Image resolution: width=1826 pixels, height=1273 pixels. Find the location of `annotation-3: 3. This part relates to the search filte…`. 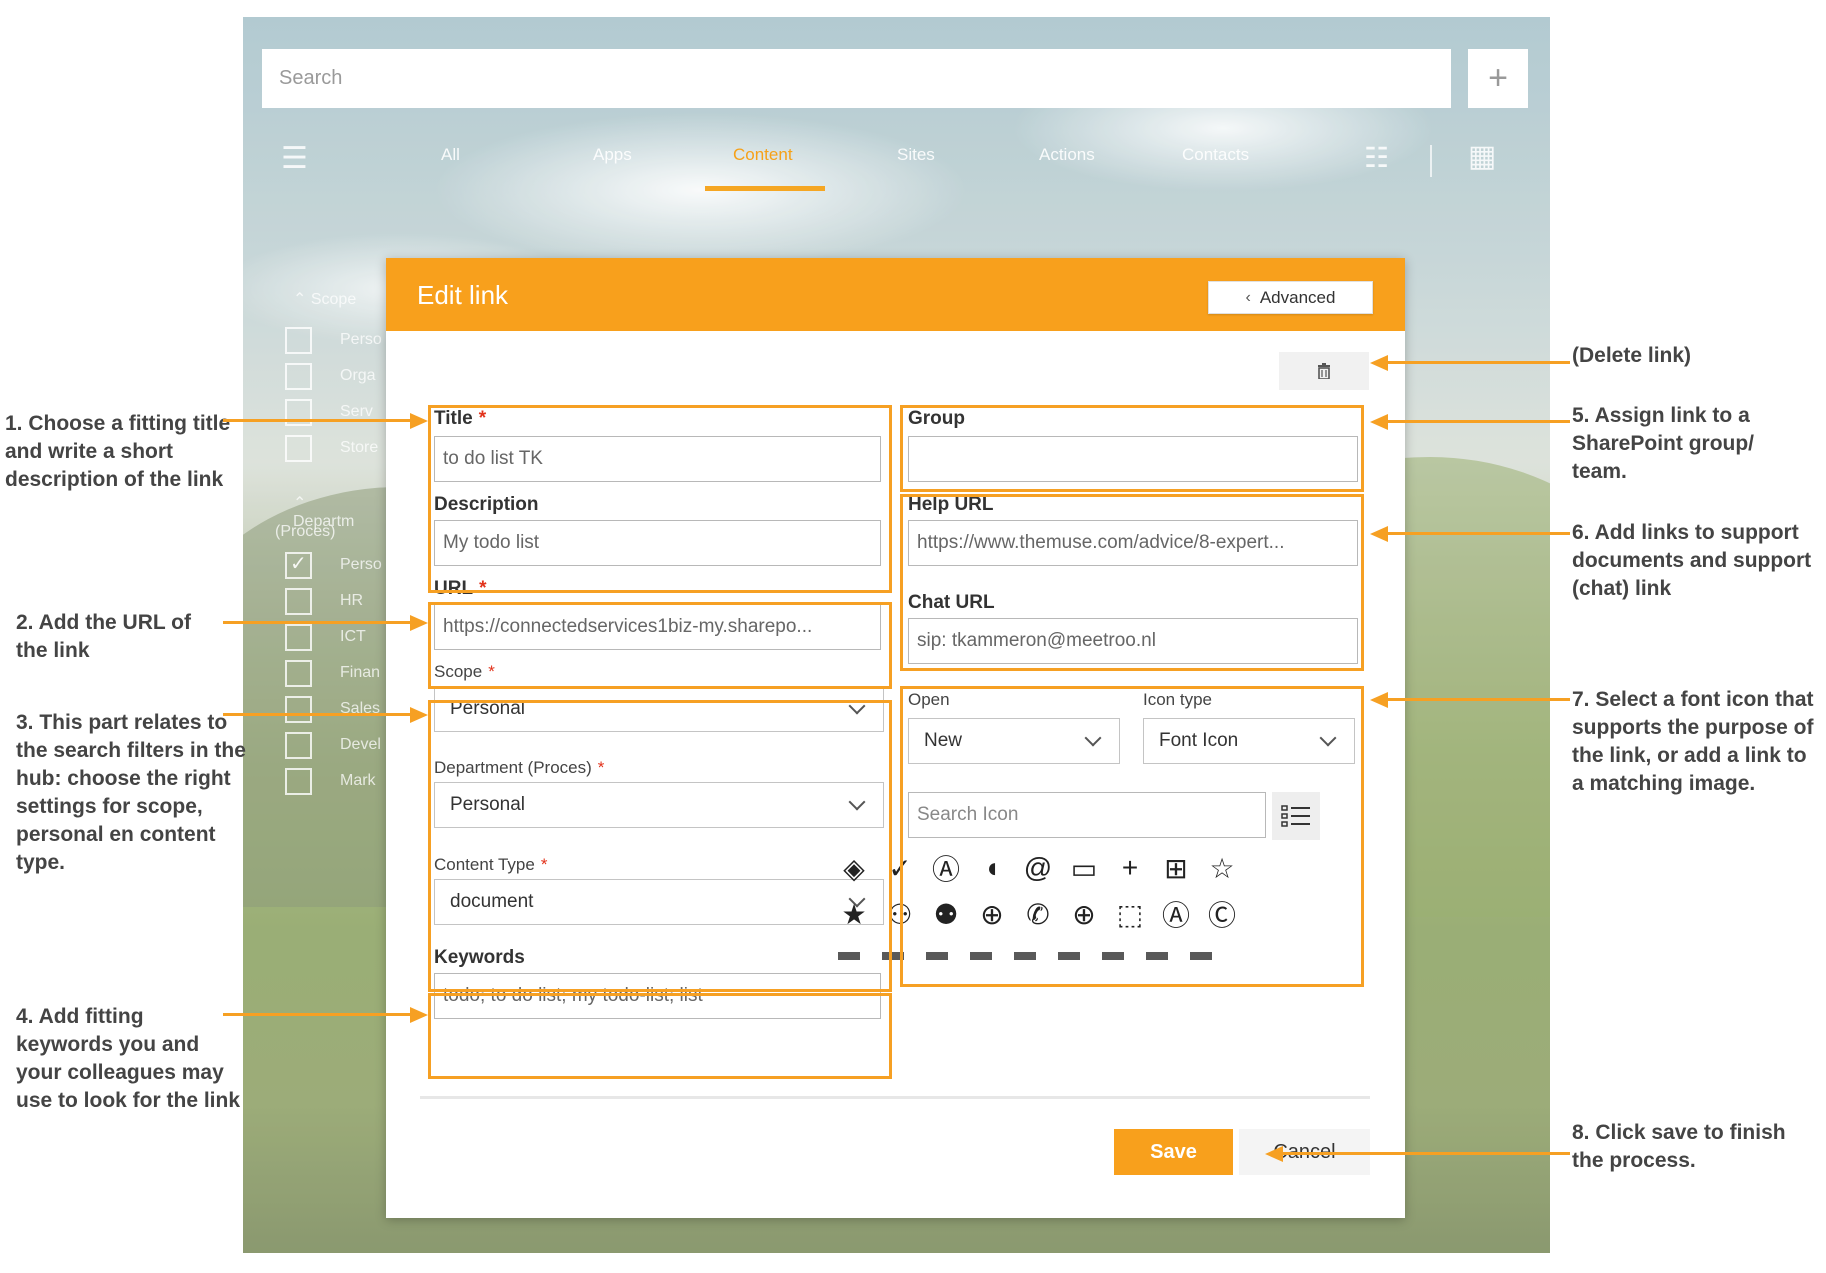

annotation-3: 3. This part relates to the search filte… is located at coordinates (131, 792).